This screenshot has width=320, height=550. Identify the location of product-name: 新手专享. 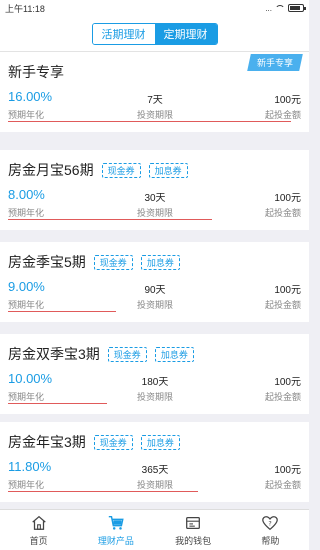
(36, 72).